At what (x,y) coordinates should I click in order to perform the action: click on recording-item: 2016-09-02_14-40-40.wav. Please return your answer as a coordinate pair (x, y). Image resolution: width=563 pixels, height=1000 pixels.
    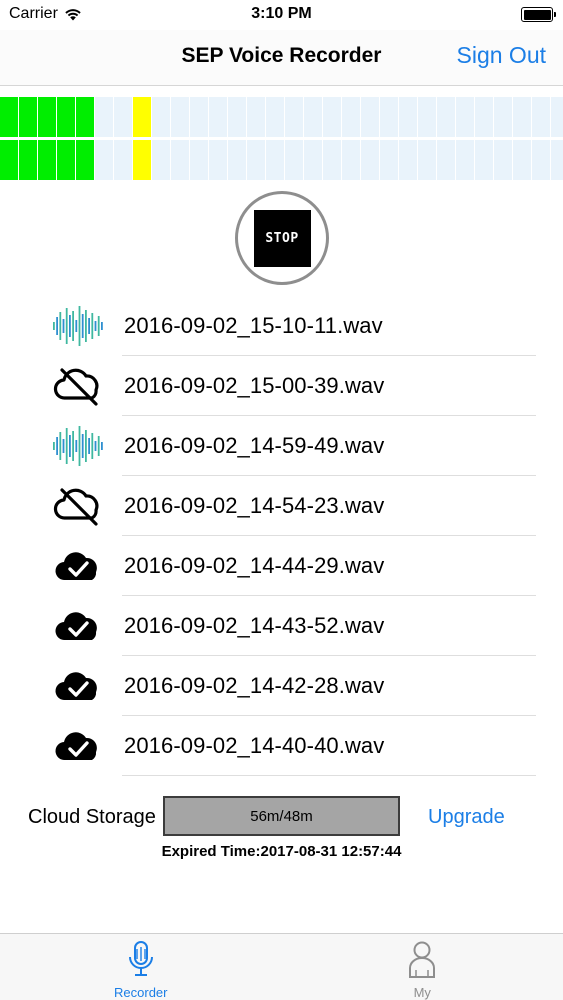
    Looking at the image, I should click on (293, 746).